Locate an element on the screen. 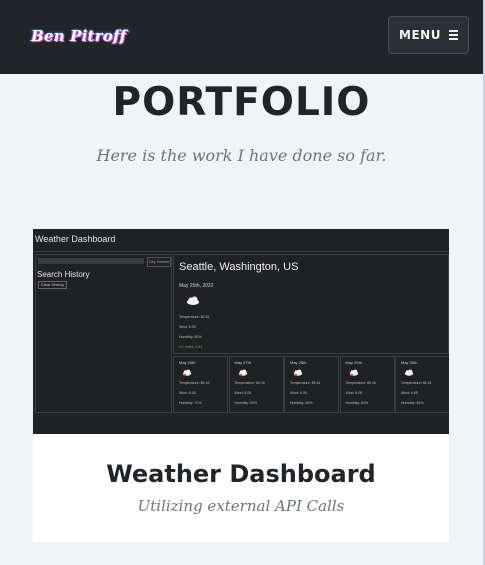 The height and width of the screenshot is (565, 485). page-title: PORTFOLIO is located at coordinates (241, 102).